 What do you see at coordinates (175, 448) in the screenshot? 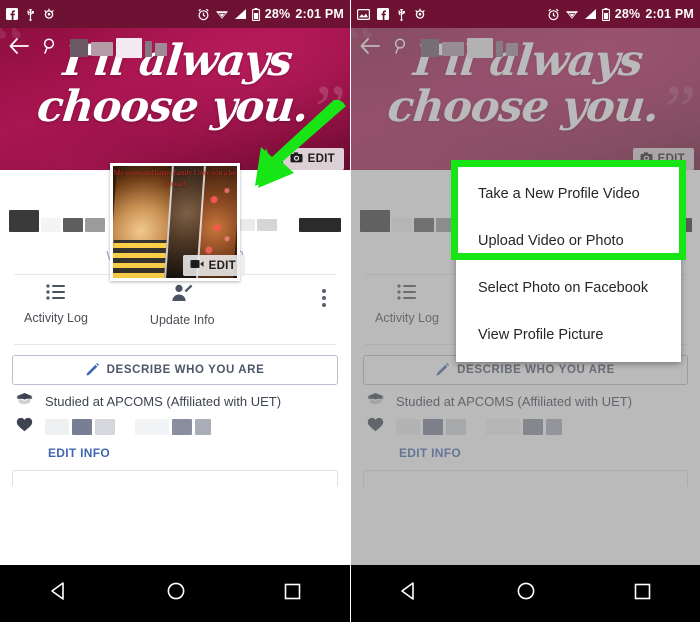
I see `edit-info-link: EDIT INFO` at bounding box center [175, 448].